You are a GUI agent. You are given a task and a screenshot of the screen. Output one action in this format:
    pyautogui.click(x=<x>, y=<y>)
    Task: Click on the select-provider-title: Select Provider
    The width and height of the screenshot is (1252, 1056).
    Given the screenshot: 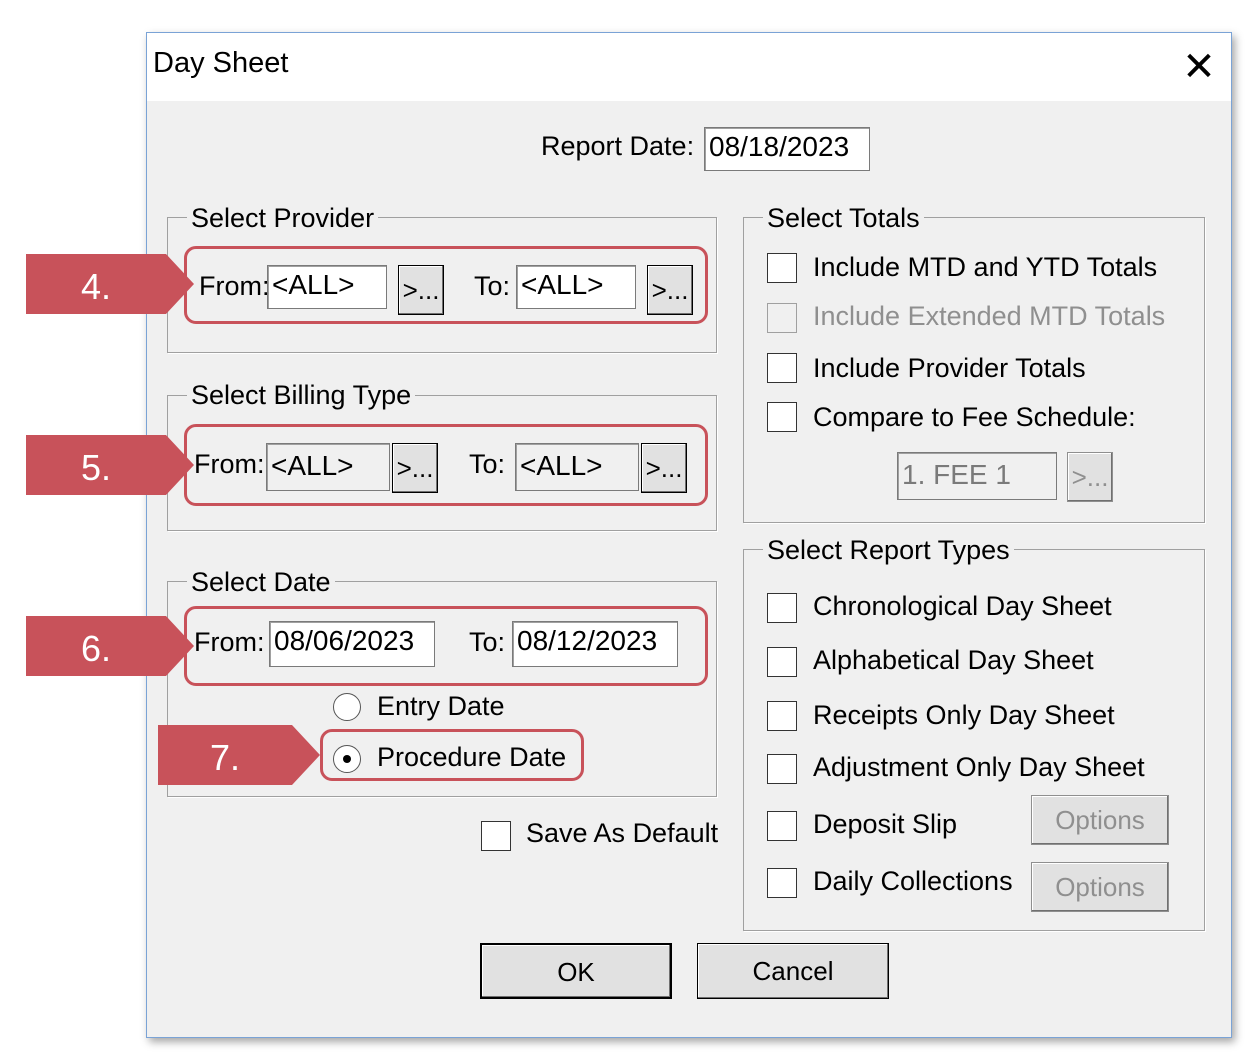 What is the action you would take?
    pyautogui.click(x=283, y=218)
    